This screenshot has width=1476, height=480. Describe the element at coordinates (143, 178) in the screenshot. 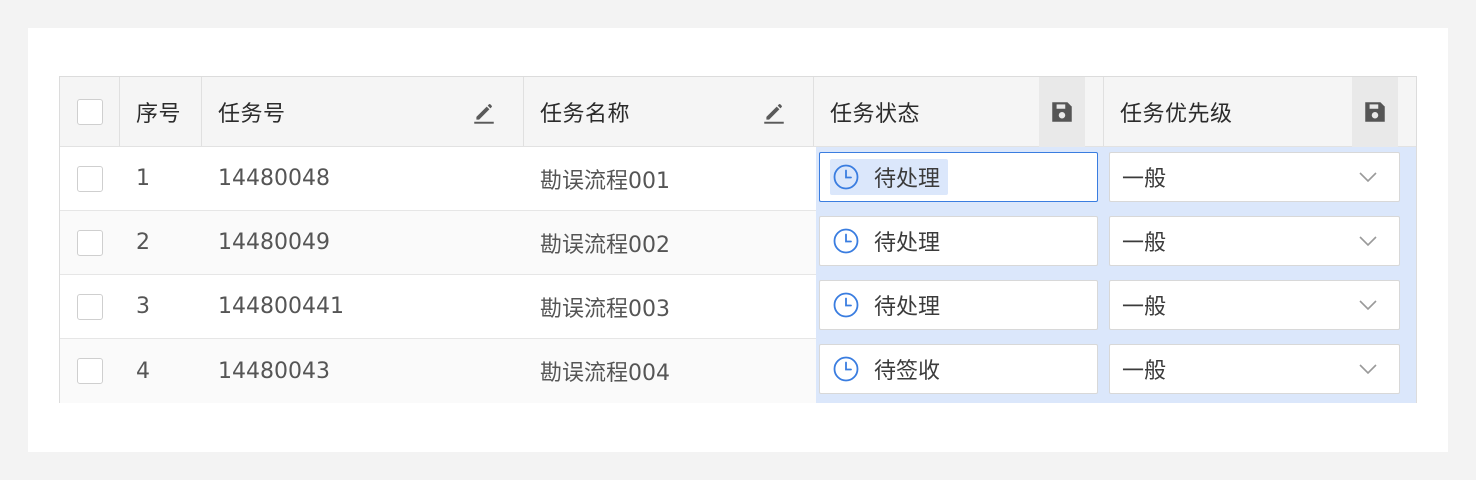

I see `index-value: 1` at that location.